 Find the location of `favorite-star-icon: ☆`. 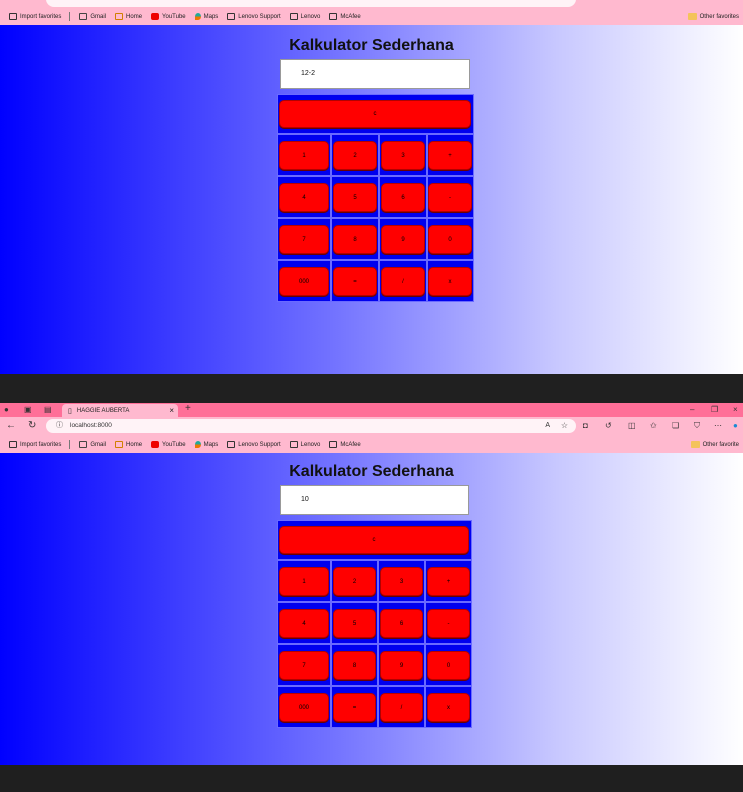

favorite-star-icon: ☆ is located at coordinates (564, 426).